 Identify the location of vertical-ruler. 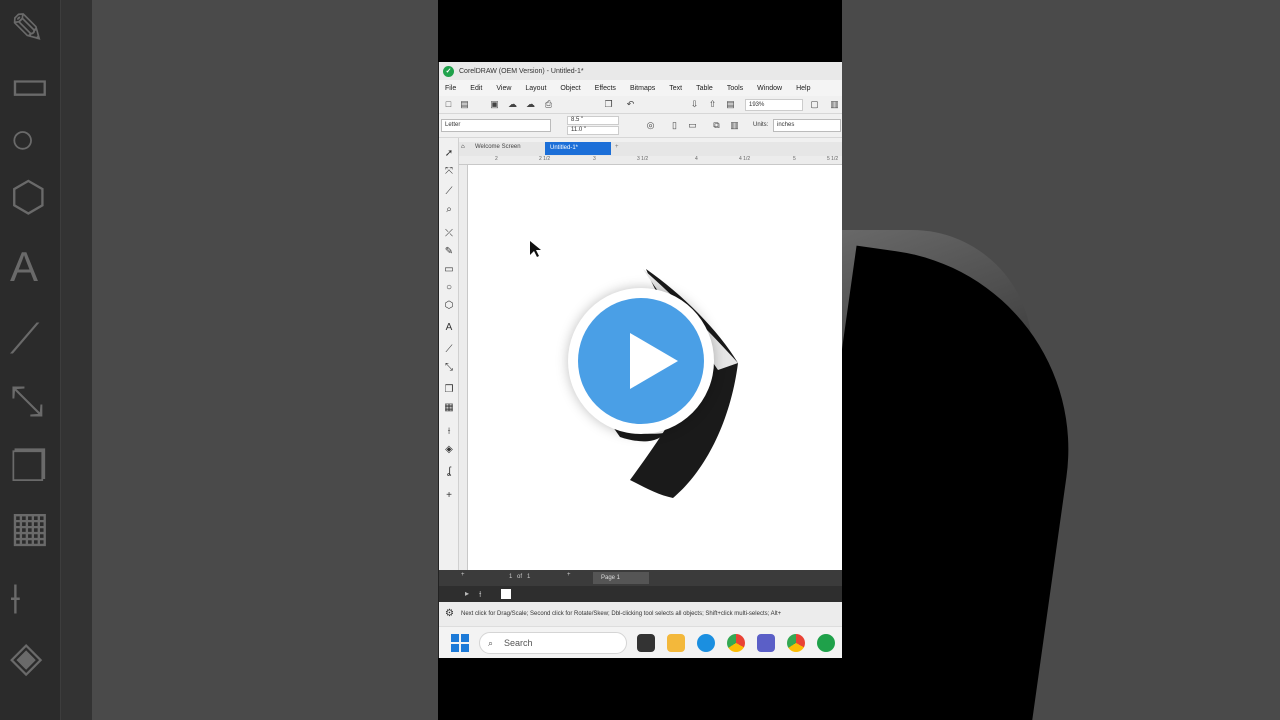
(463, 367).